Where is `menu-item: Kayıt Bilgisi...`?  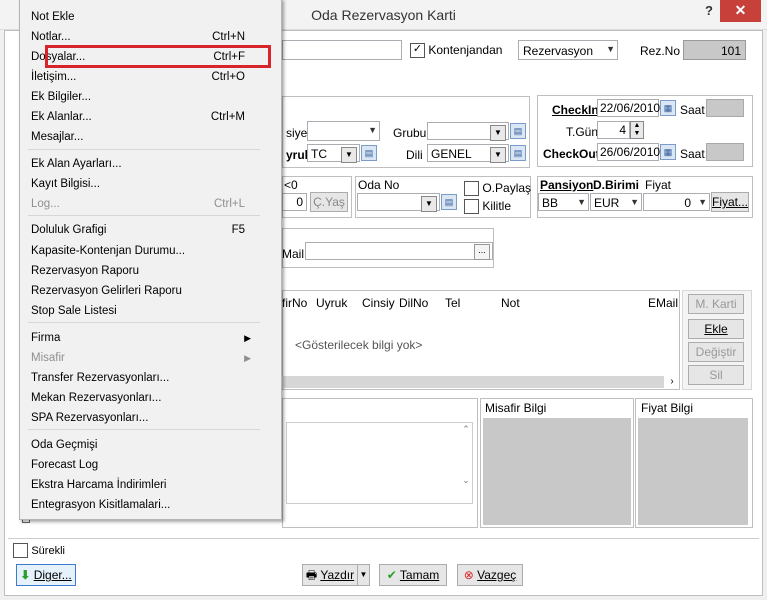
menu-item: Kayıt Bilgisi... is located at coordinates (145, 184).